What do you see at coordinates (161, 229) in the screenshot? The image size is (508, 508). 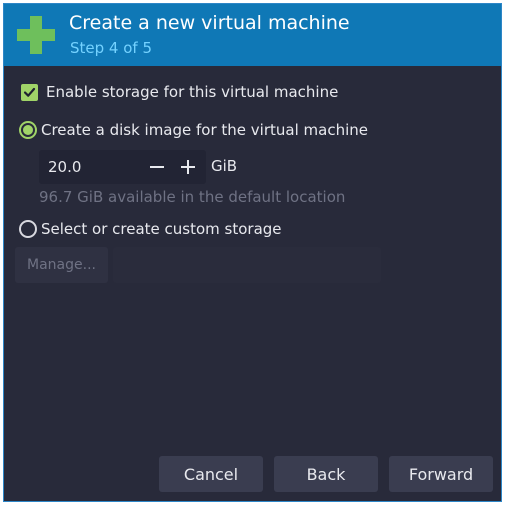 I see `custom-storage-label: Select or create custom storage` at bounding box center [161, 229].